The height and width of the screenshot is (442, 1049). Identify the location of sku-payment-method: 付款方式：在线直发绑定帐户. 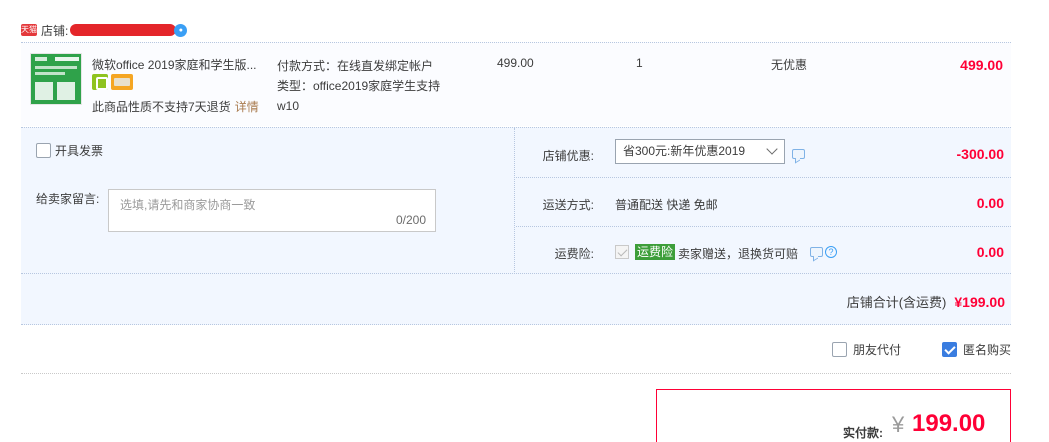
(355, 66).